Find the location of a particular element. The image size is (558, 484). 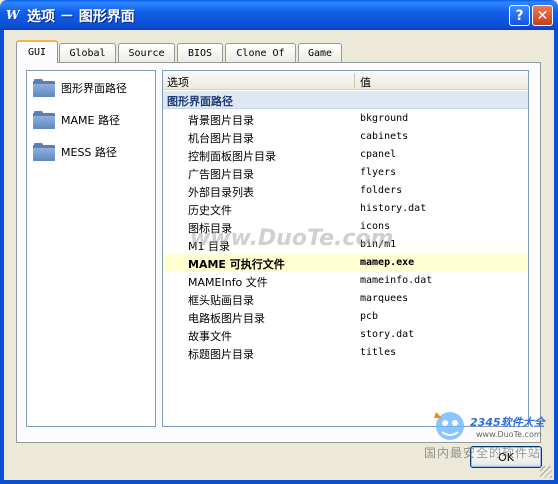

table-header: 选项 值 is located at coordinates (345, 80).